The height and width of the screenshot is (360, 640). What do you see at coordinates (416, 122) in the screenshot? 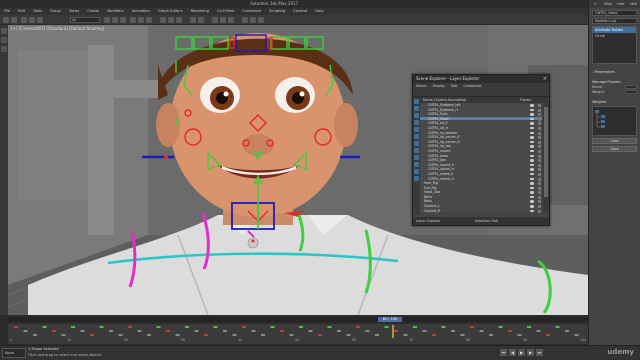
I see `display-cameras-icon` at bounding box center [416, 122].